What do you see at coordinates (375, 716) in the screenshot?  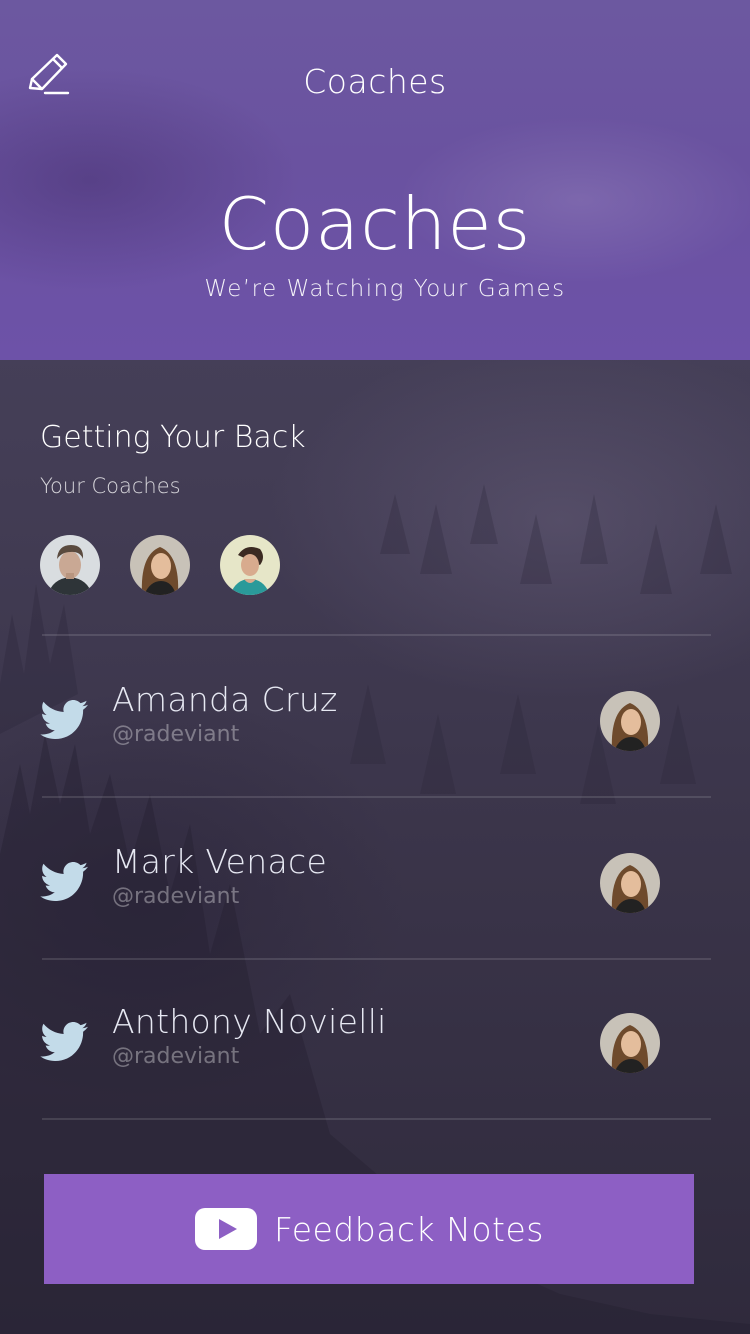 I see `coach-list-item: Amanda Cruz @radeviant` at bounding box center [375, 716].